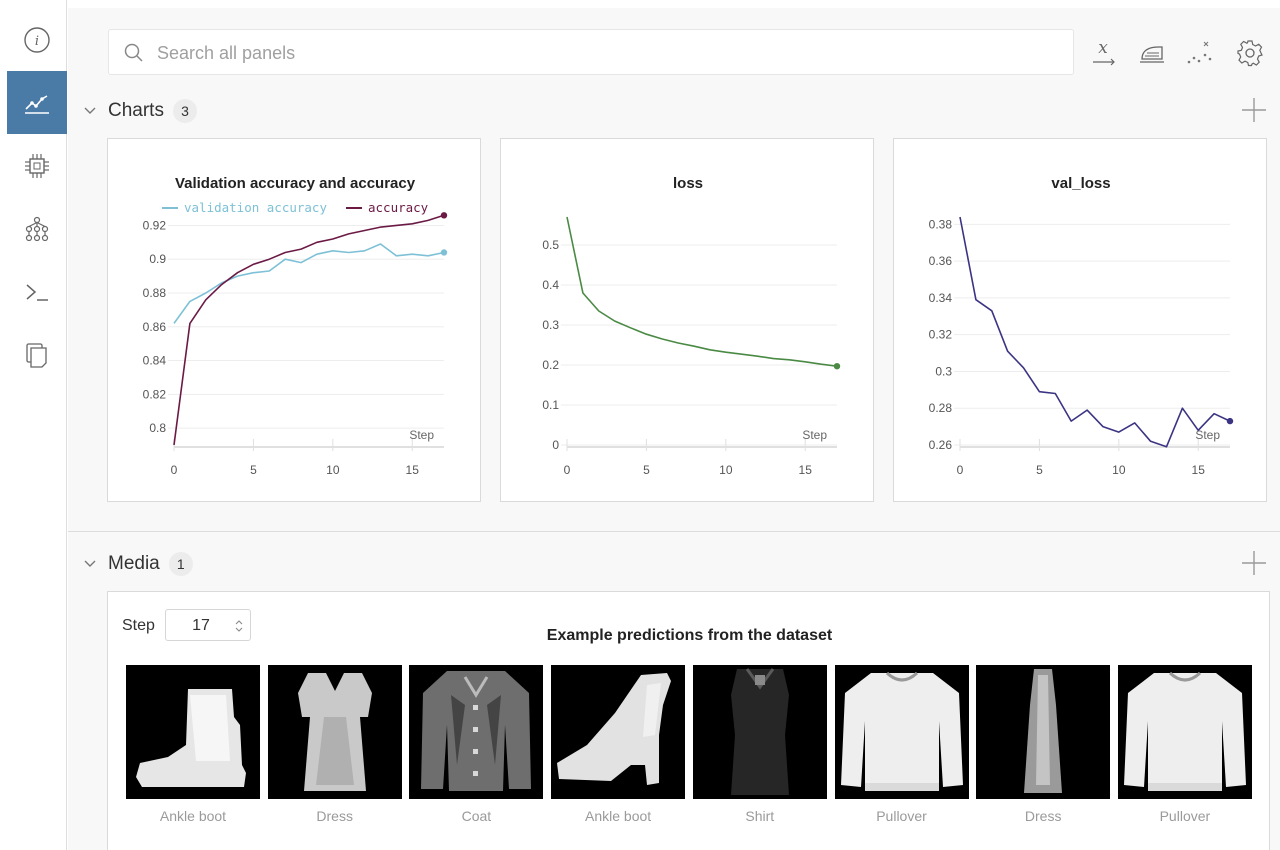  I want to click on smoothing-button, so click(1152, 53).